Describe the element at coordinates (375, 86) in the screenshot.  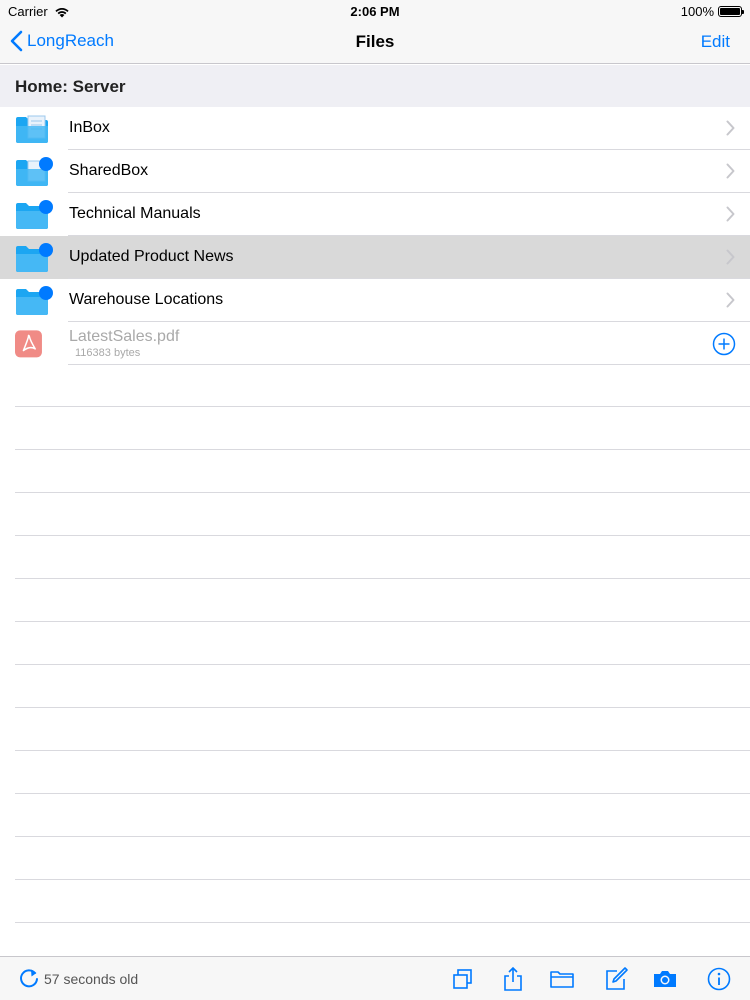
I see `section-header: Home: Server` at that location.